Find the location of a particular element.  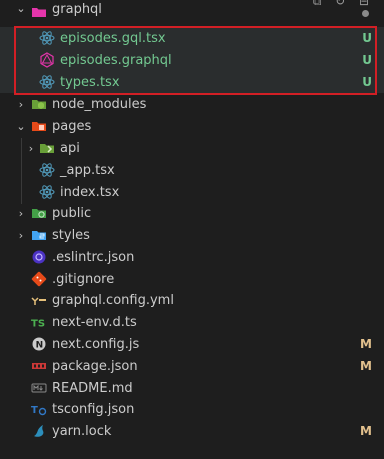

file-row: graphql.config.yml is located at coordinates (192, 300).